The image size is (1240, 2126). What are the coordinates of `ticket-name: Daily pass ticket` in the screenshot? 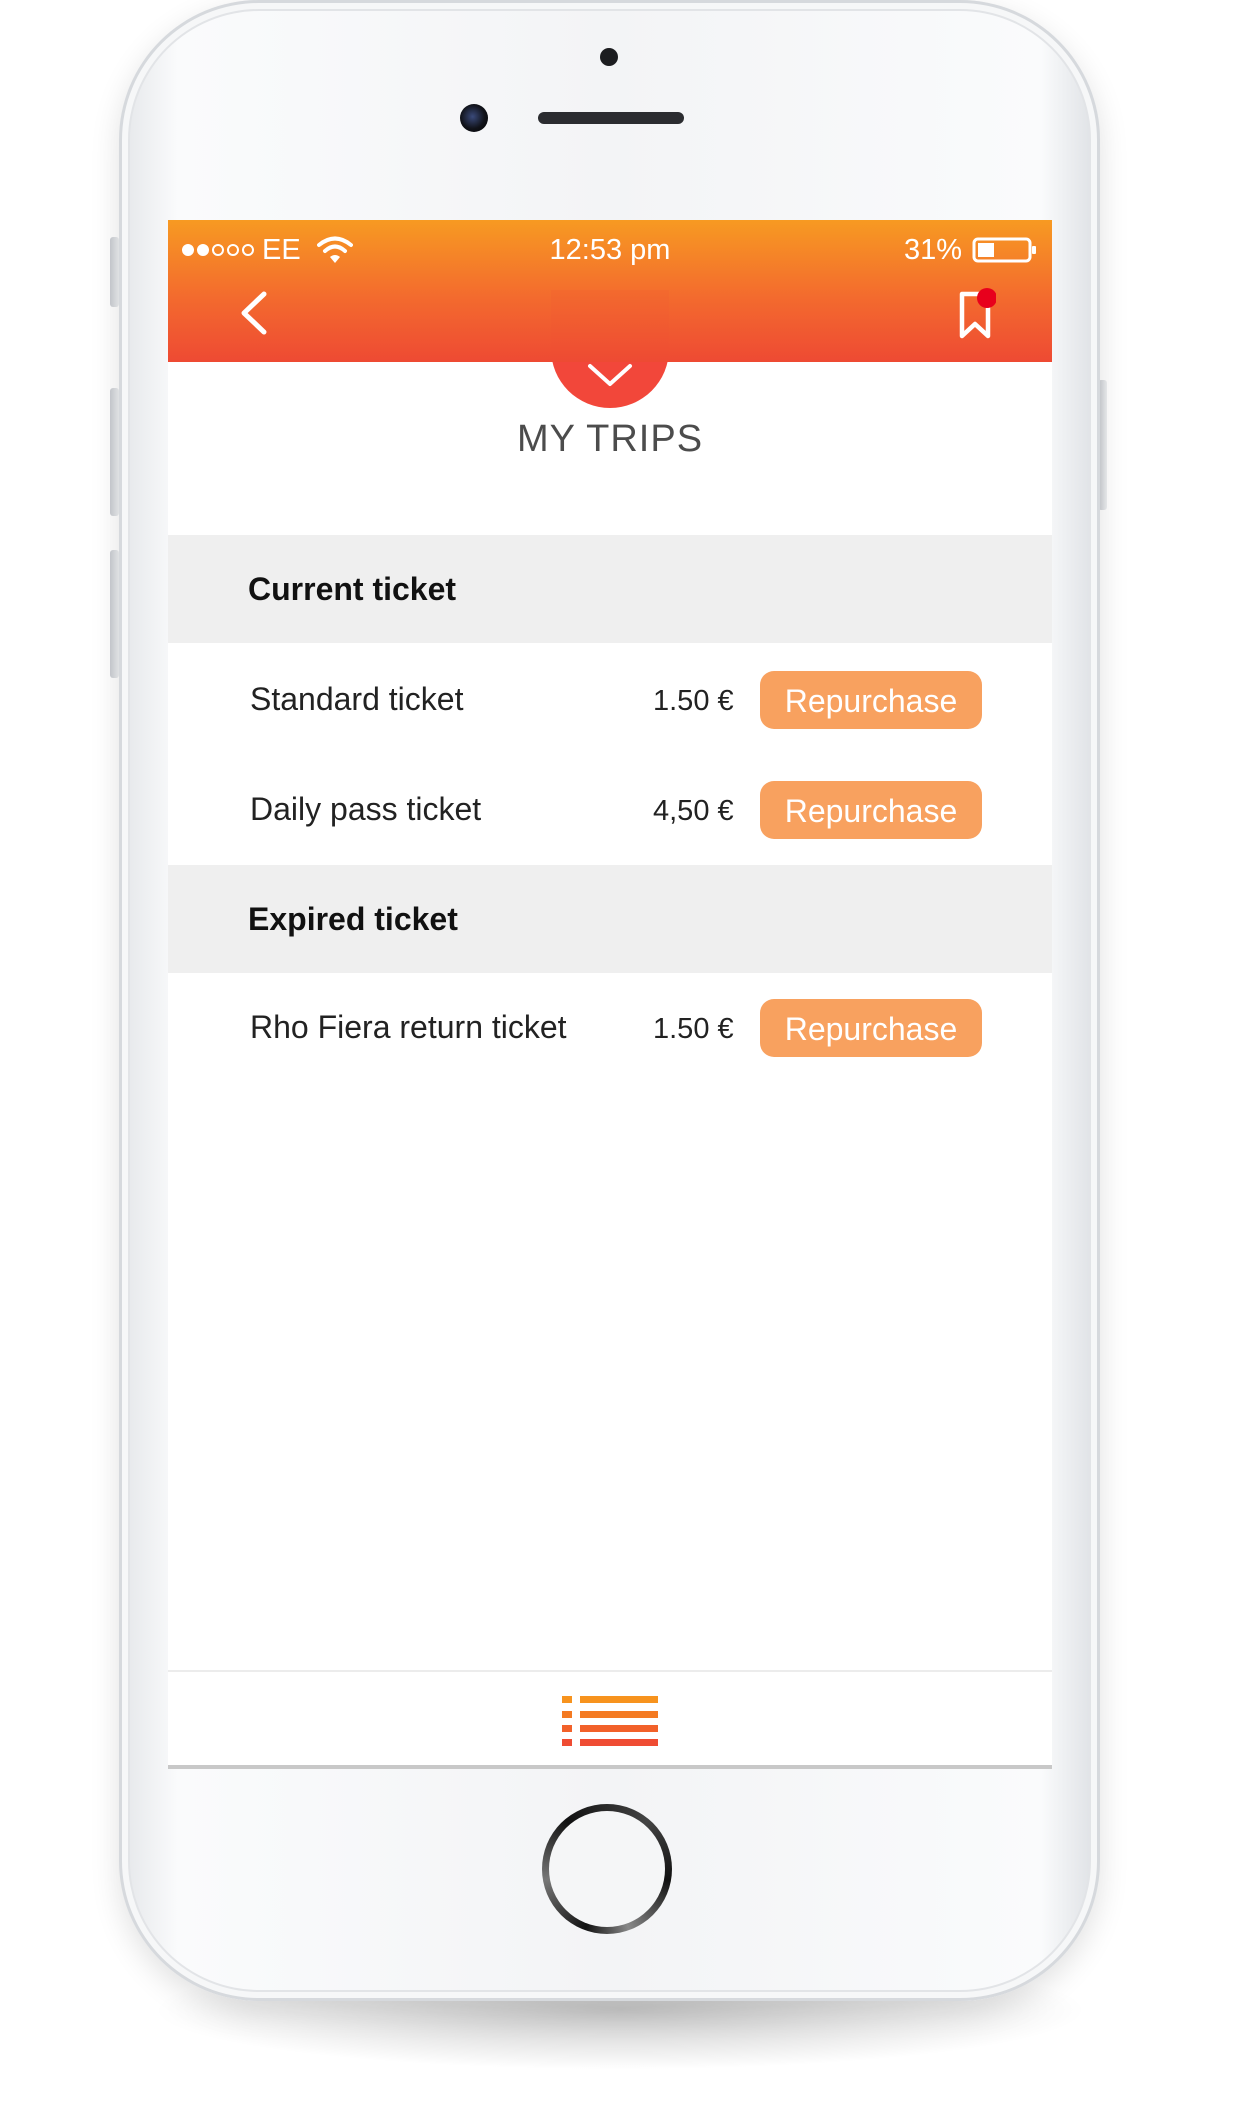 It's located at (366, 809).